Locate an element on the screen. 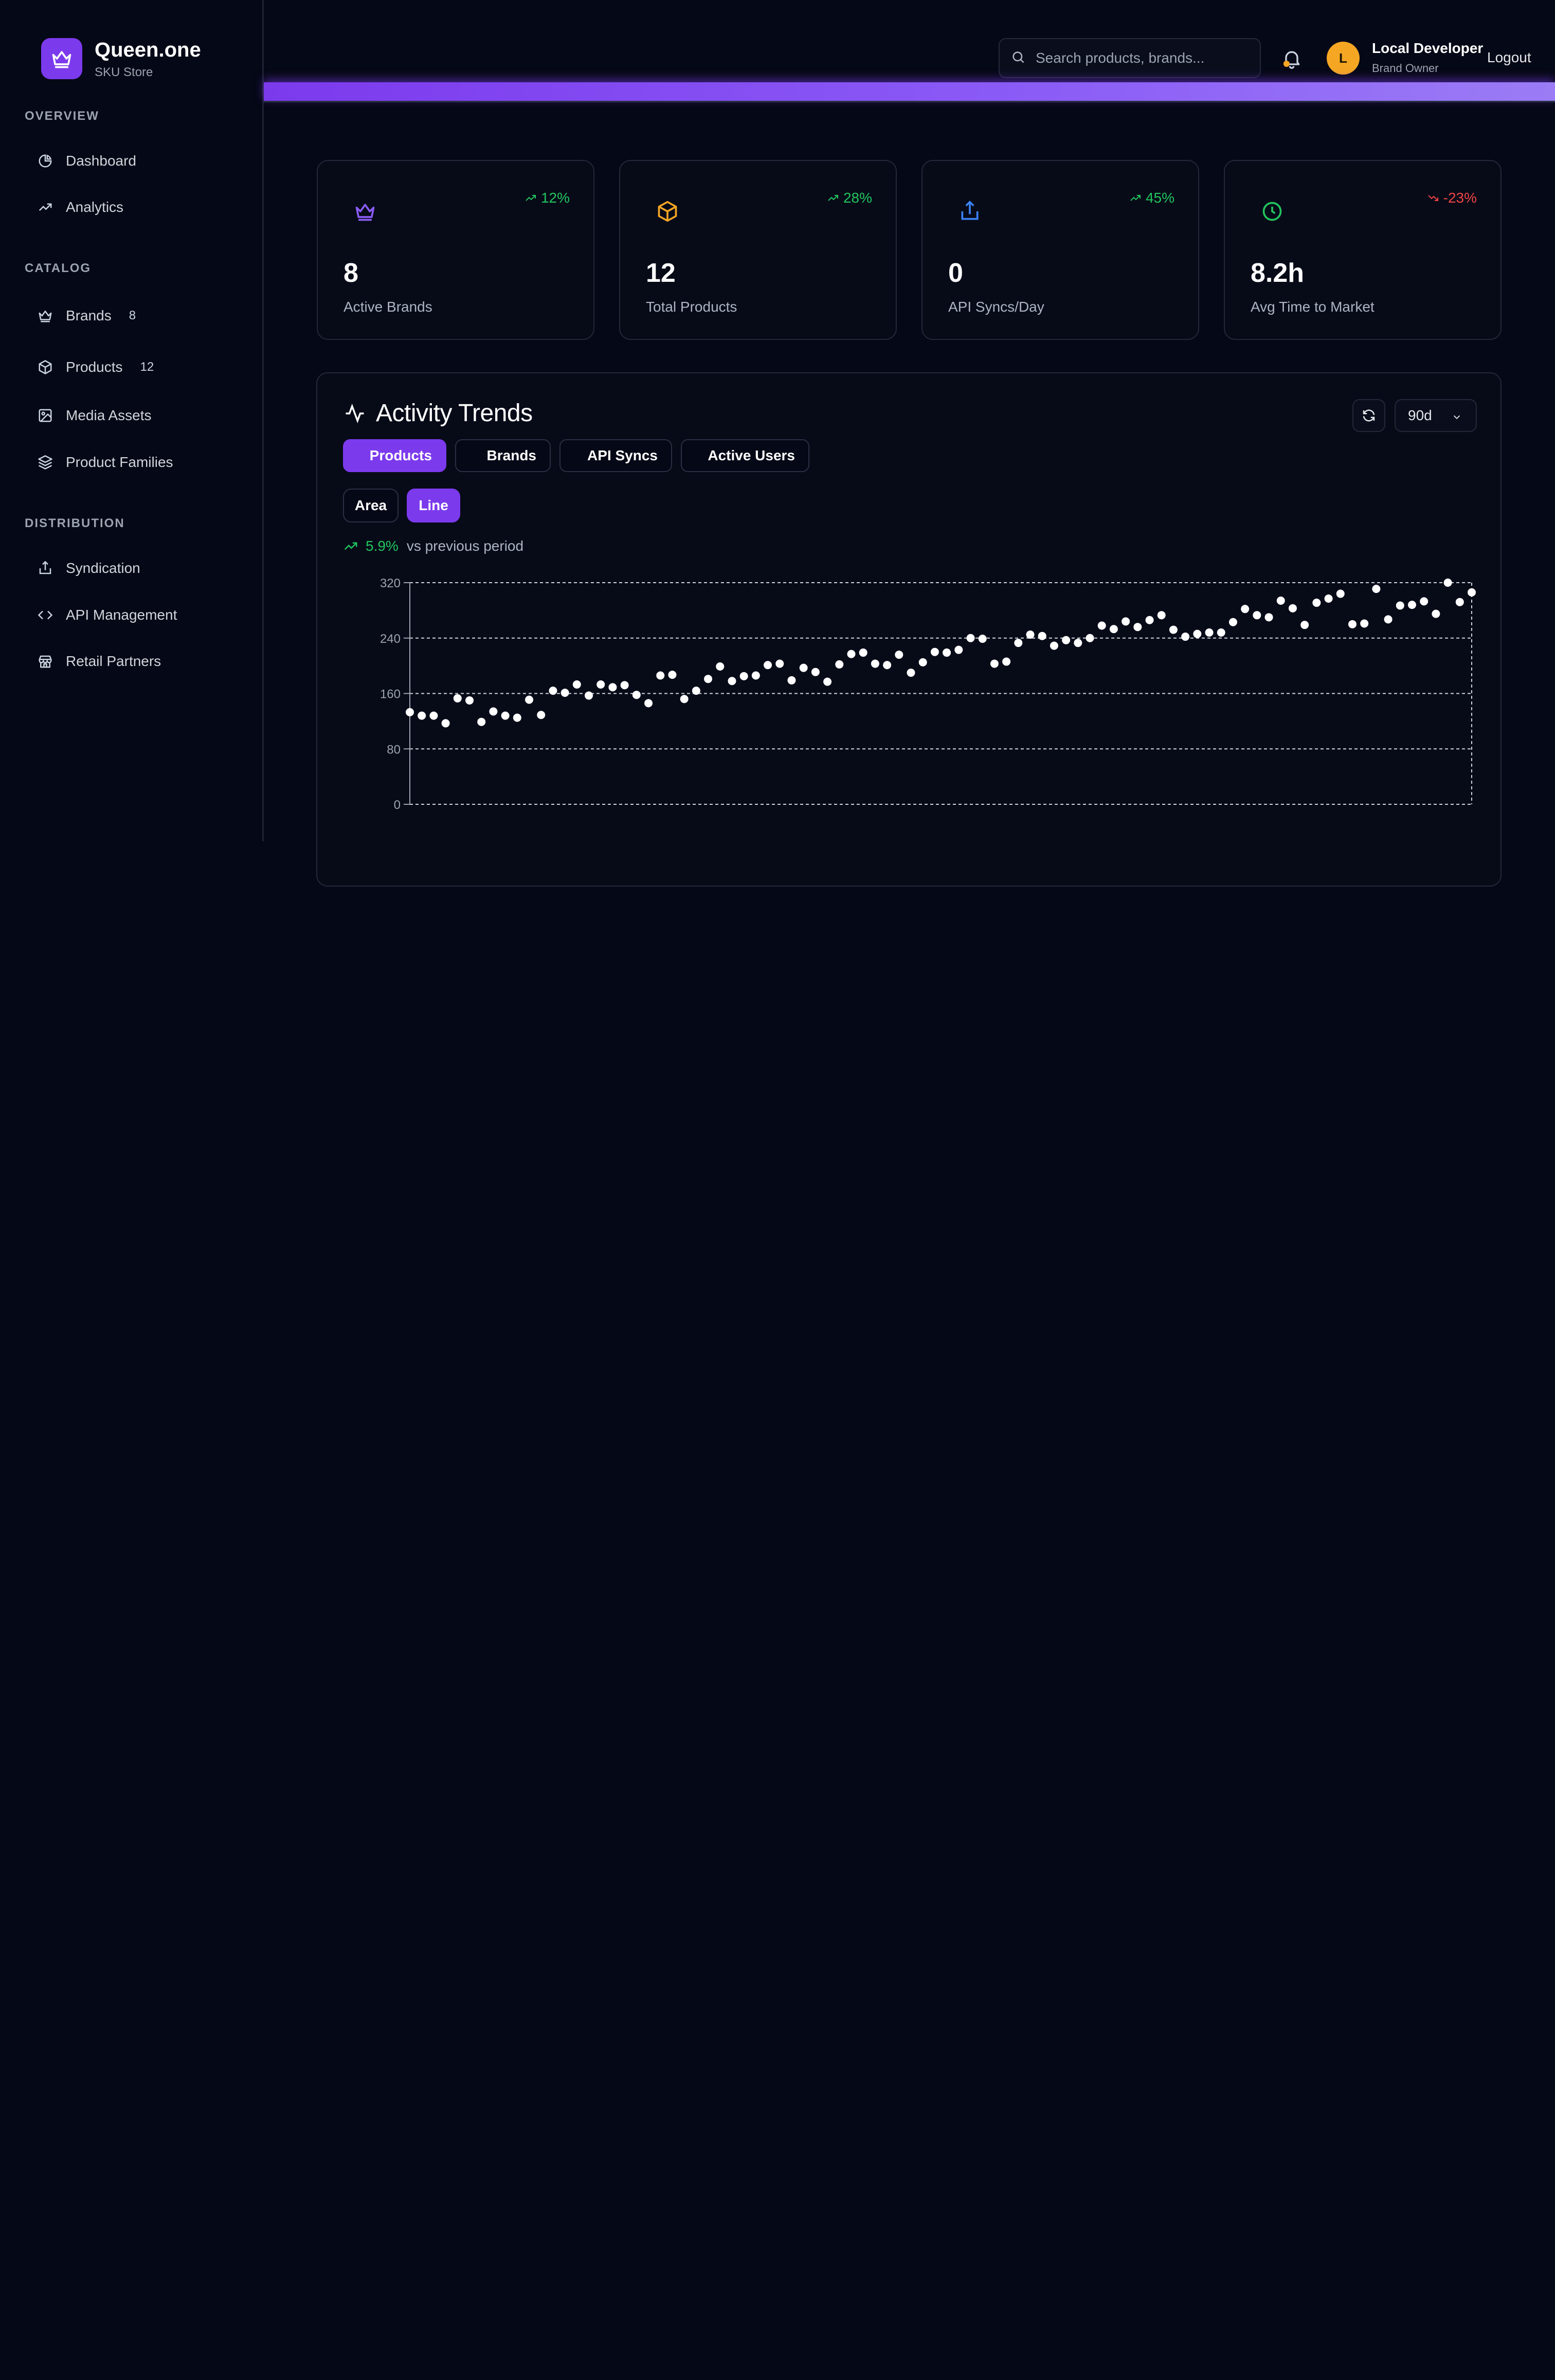 Image resolution: width=1555 pixels, height=2380 pixels. stat-value: 8 is located at coordinates (350, 273).